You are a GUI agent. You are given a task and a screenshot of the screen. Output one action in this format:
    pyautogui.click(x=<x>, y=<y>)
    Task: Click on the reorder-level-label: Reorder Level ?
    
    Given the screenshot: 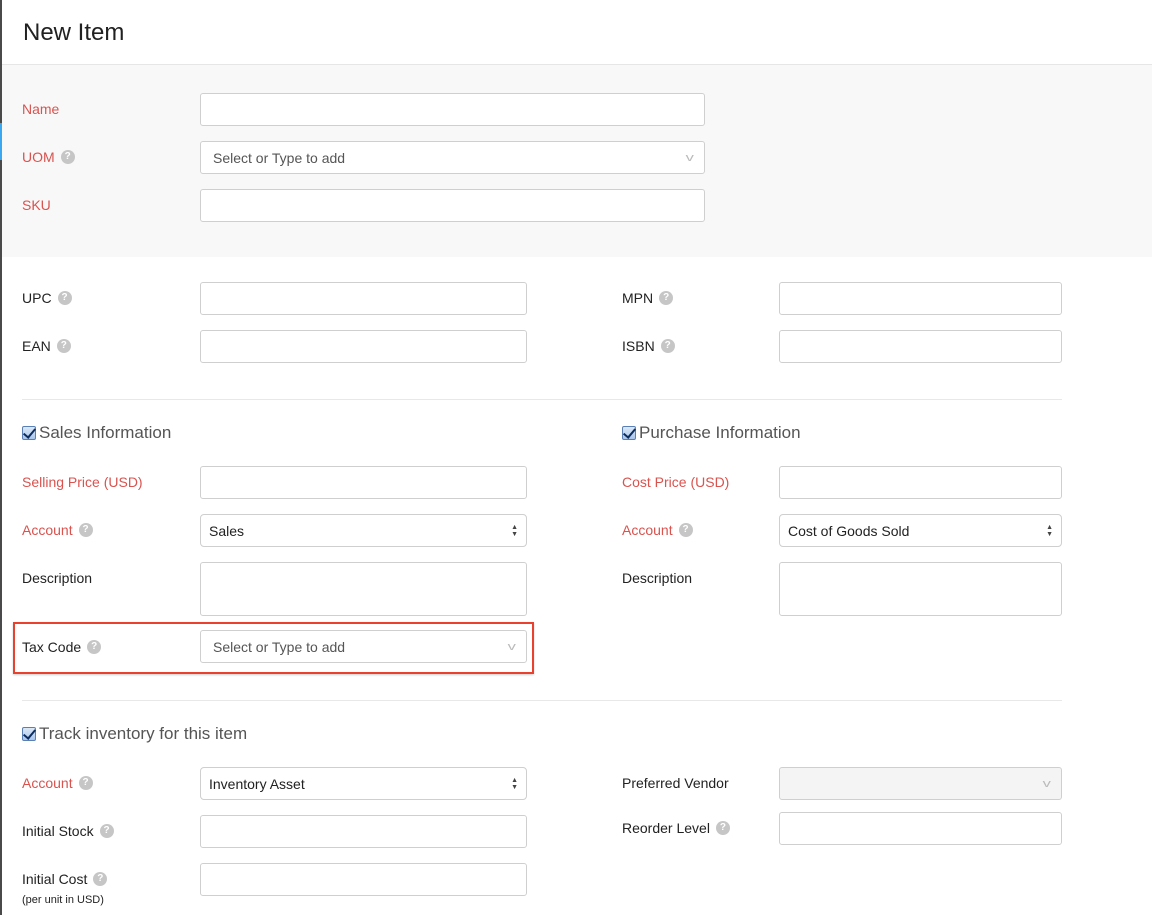 What is the action you would take?
    pyautogui.click(x=676, y=828)
    